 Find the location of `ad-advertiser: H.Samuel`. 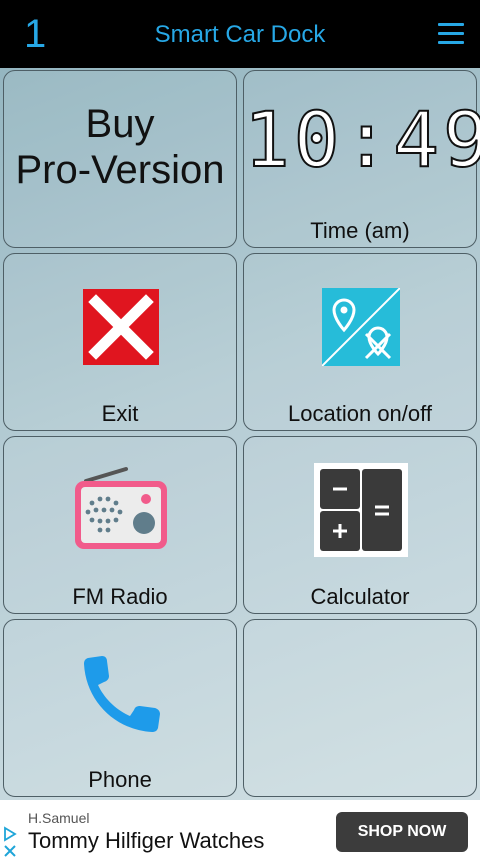

ad-advertiser: H.Samuel is located at coordinates (59, 818).